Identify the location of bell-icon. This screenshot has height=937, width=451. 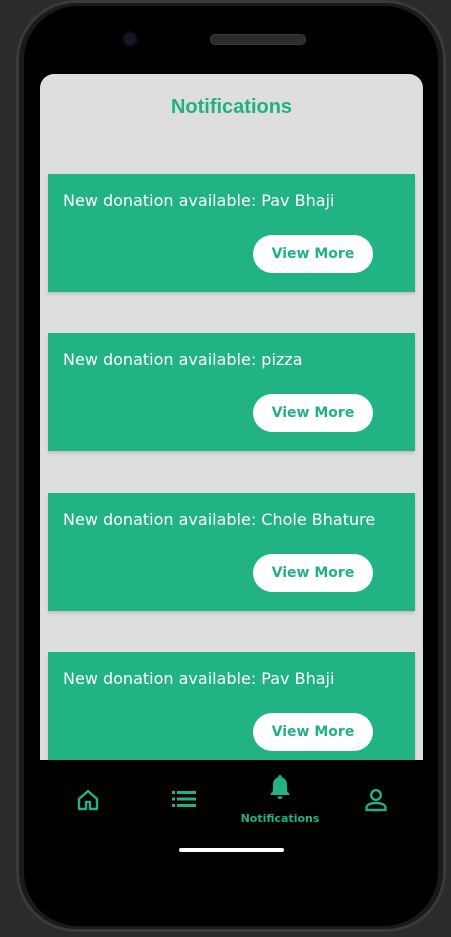
(280, 787).